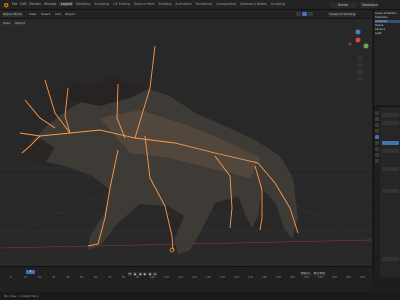 The height and width of the screenshot is (300, 400). What do you see at coordinates (21, 296) in the screenshot?
I see `status-text: Pan View · Context Menu` at bounding box center [21, 296].